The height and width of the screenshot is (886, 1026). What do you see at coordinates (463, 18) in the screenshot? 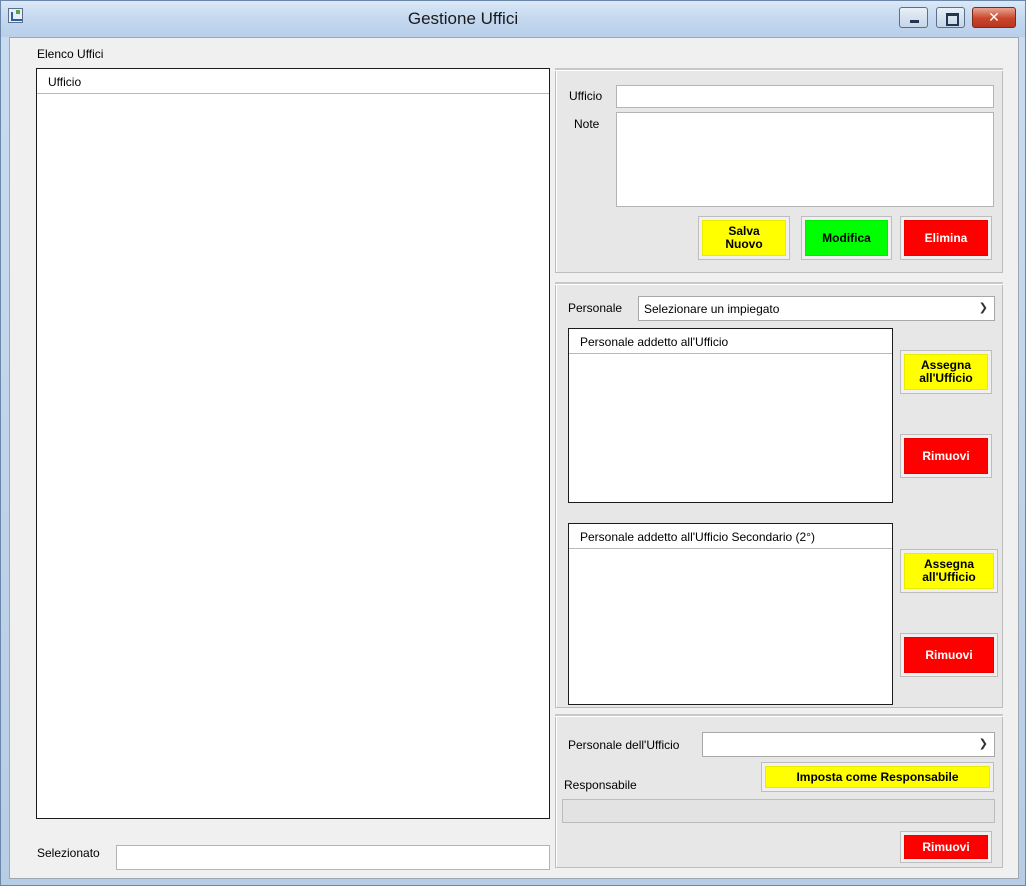
I see `window-title: Gestione Uffici` at bounding box center [463, 18].